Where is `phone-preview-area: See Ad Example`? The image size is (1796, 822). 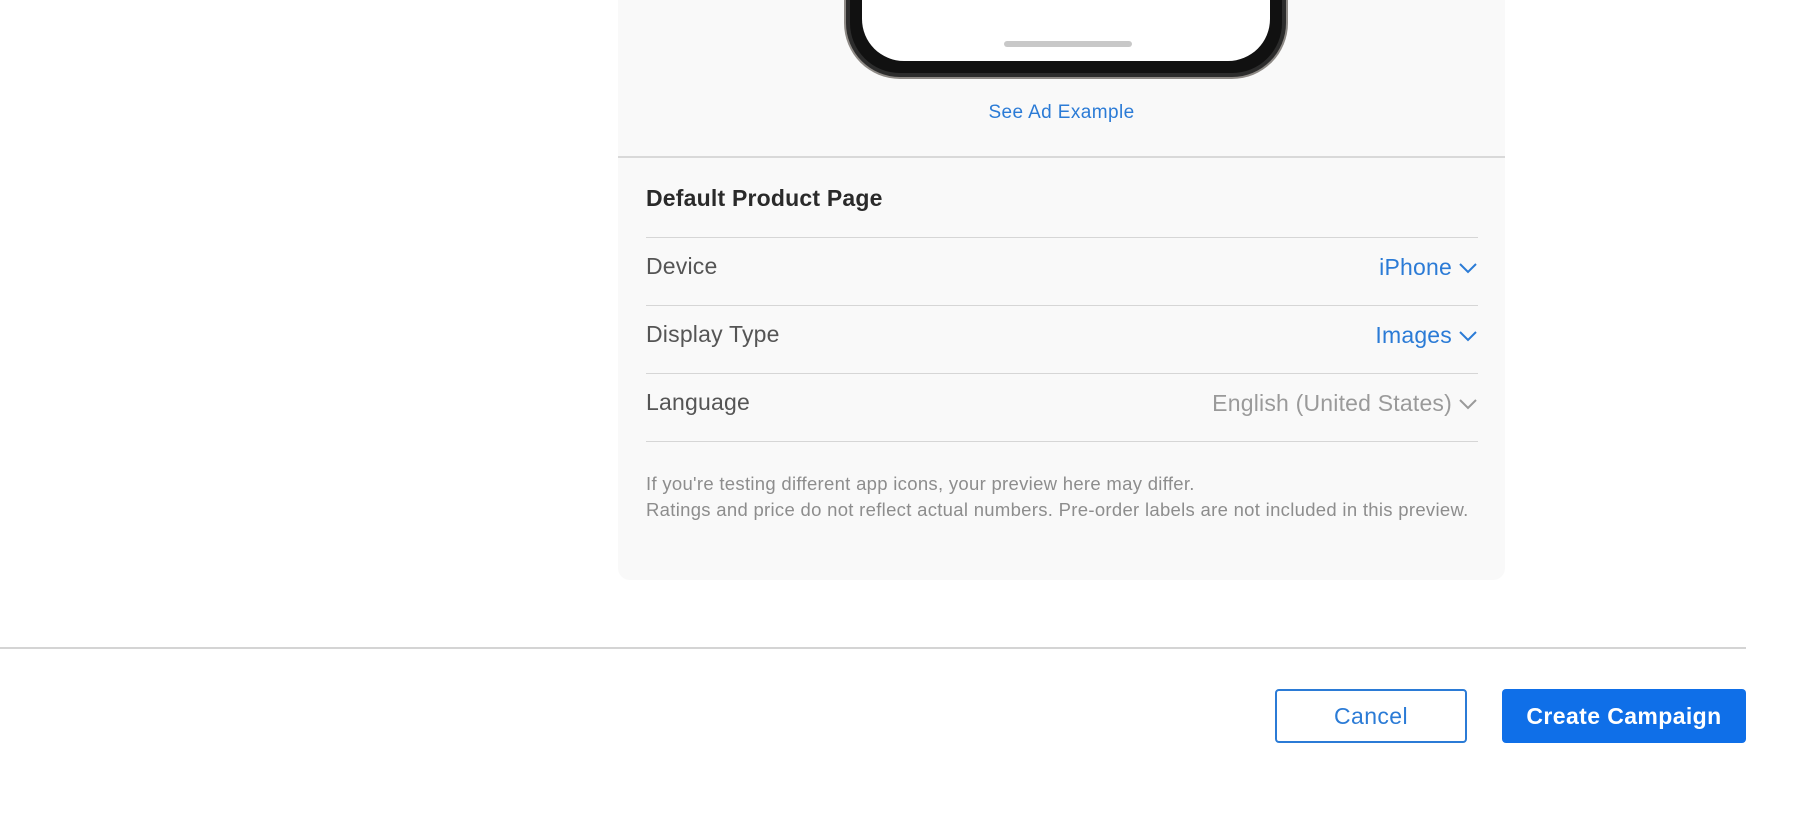 phone-preview-area: See Ad Example is located at coordinates (1061, 79).